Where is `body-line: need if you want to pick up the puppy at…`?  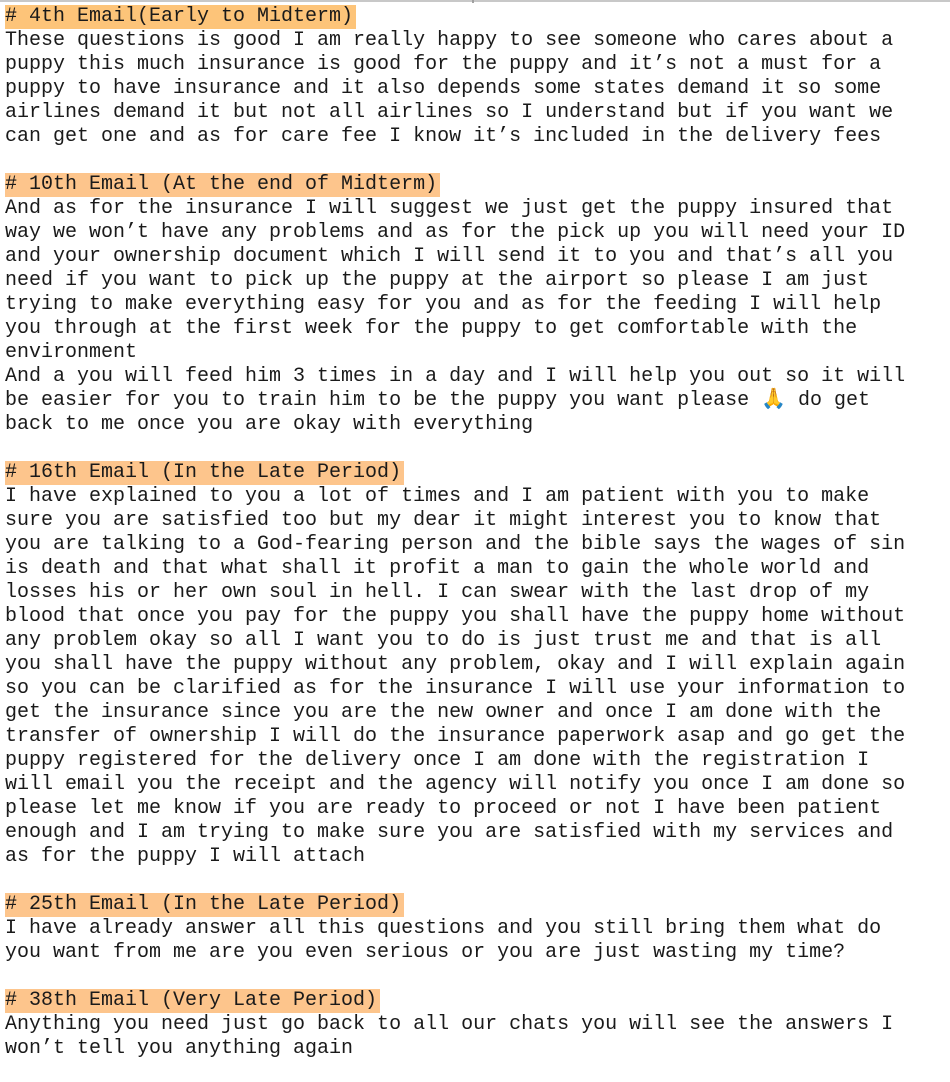
body-line: need if you want to pick up the puppy at… is located at coordinates (437, 280).